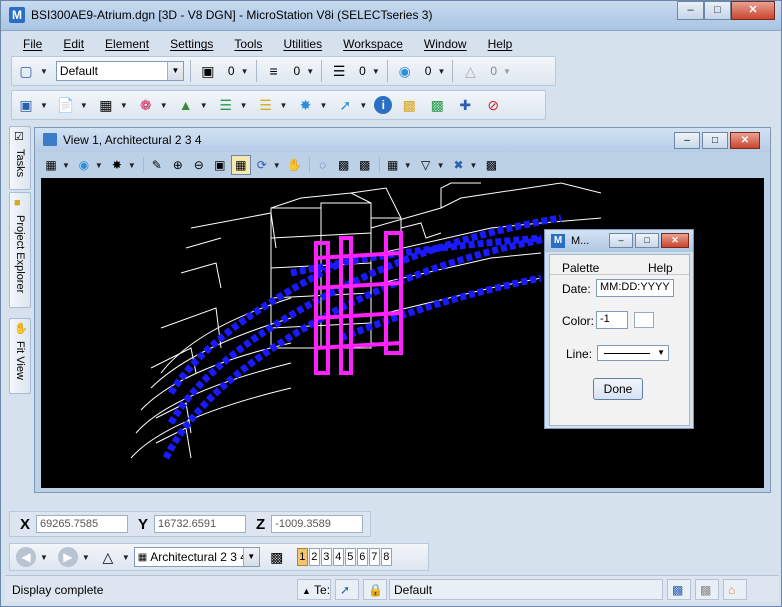 Image resolution: width=782 pixels, height=607 pixels. What do you see at coordinates (66, 105) in the screenshot?
I see `document-icon: 📄` at bounding box center [66, 105].